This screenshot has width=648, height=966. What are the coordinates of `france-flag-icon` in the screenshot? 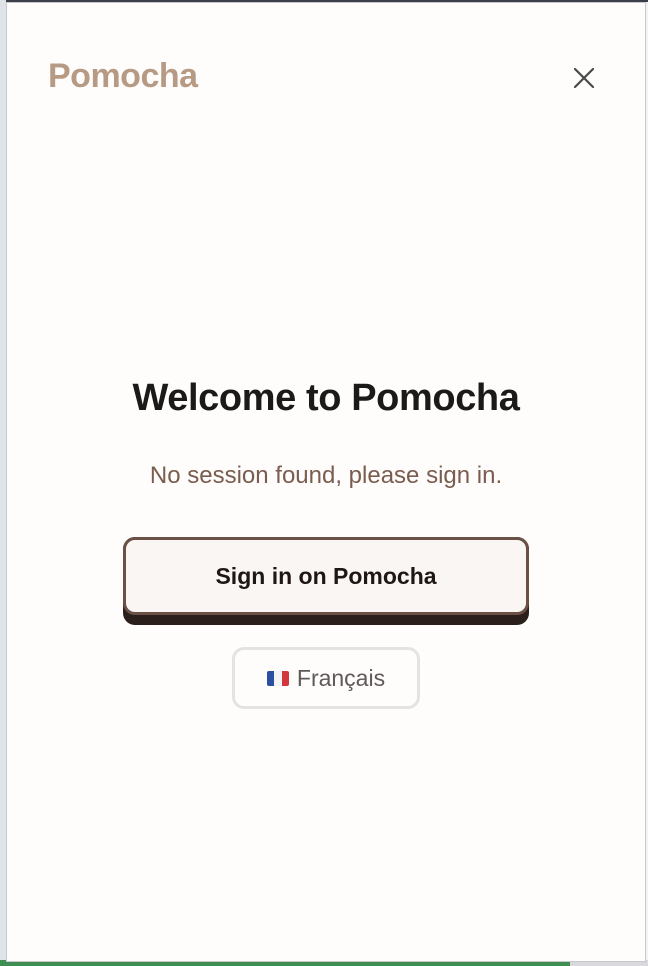 It's located at (277, 678).